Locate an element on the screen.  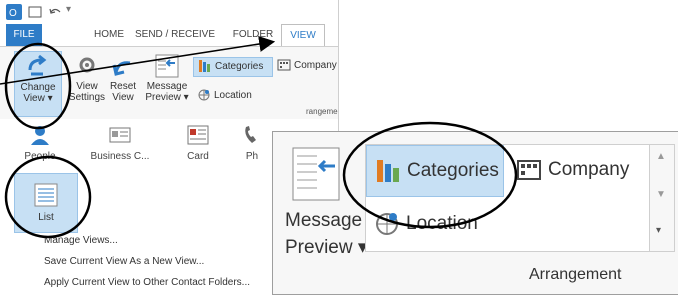
reset-view-label-2: View is located at coordinates (123, 97).